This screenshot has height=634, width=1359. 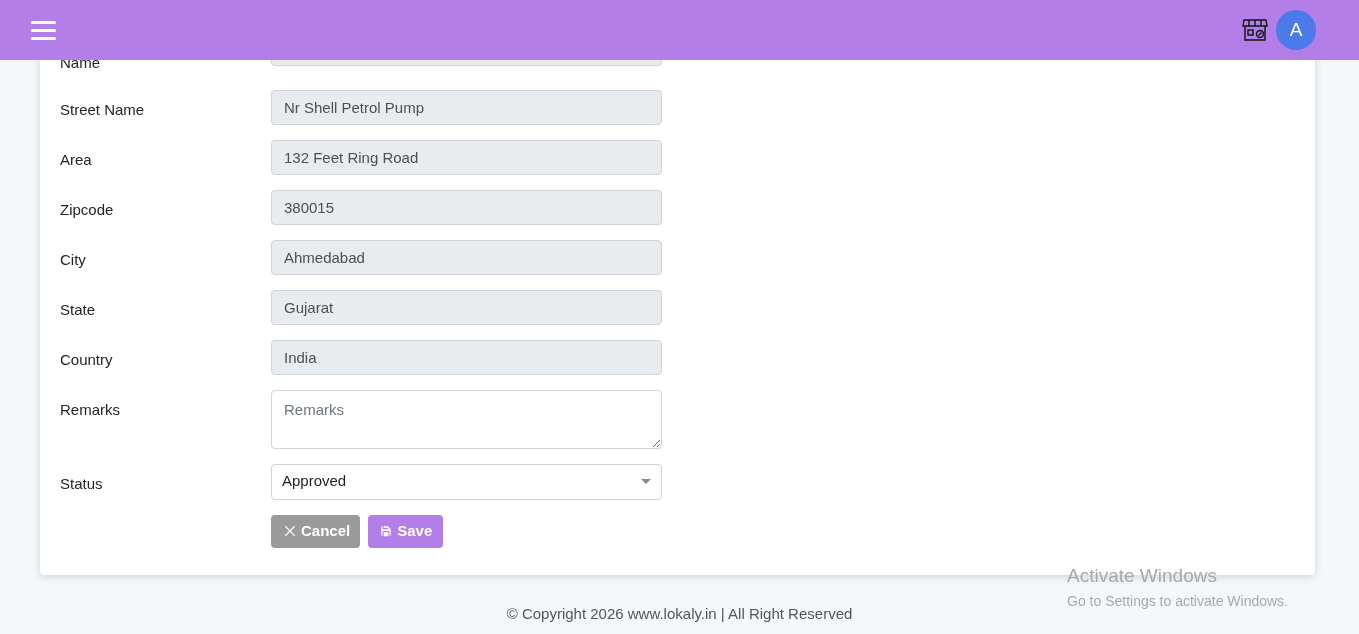 I want to click on field-label: Remarks, so click(x=90, y=409).